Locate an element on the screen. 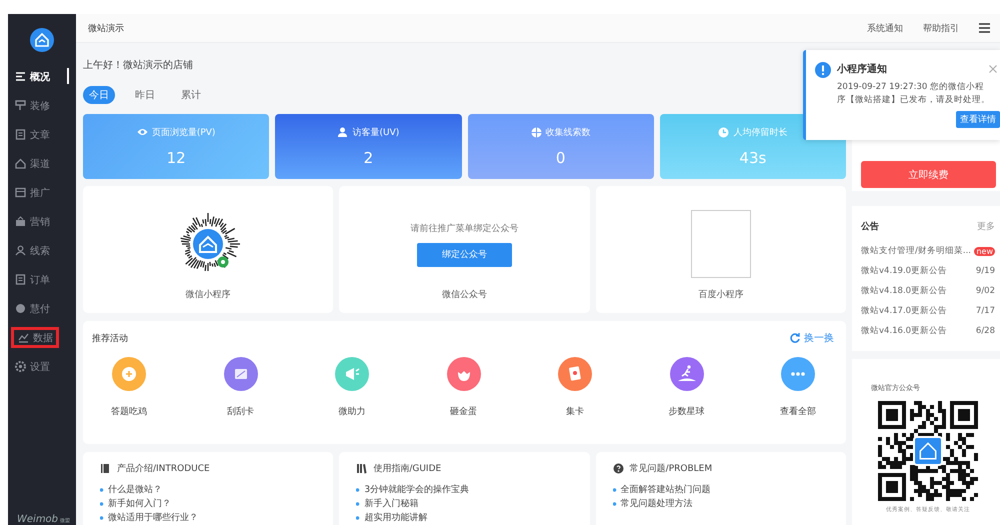  channel-label: 微信公众号 is located at coordinates (464, 294).